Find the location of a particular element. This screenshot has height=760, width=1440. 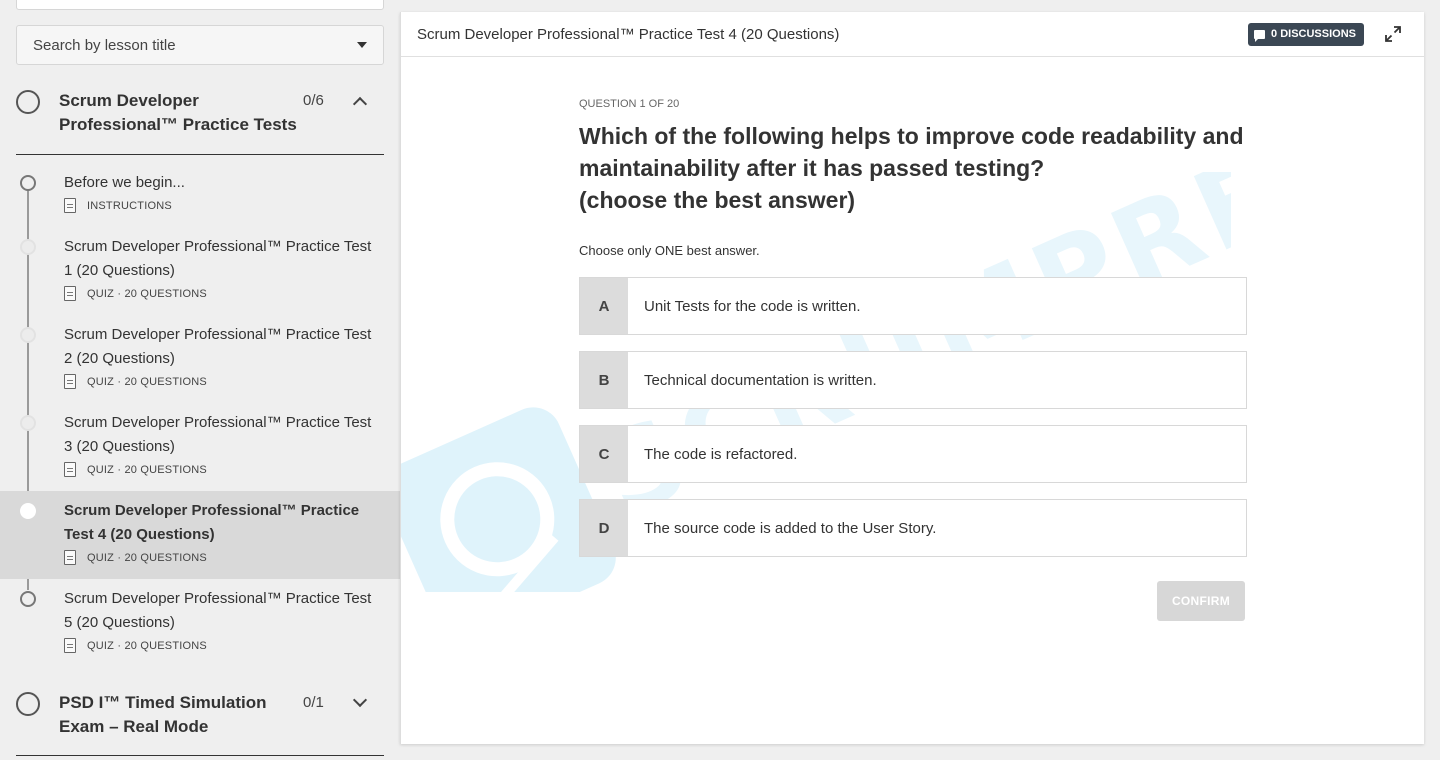

option-letter: A is located at coordinates (604, 306).